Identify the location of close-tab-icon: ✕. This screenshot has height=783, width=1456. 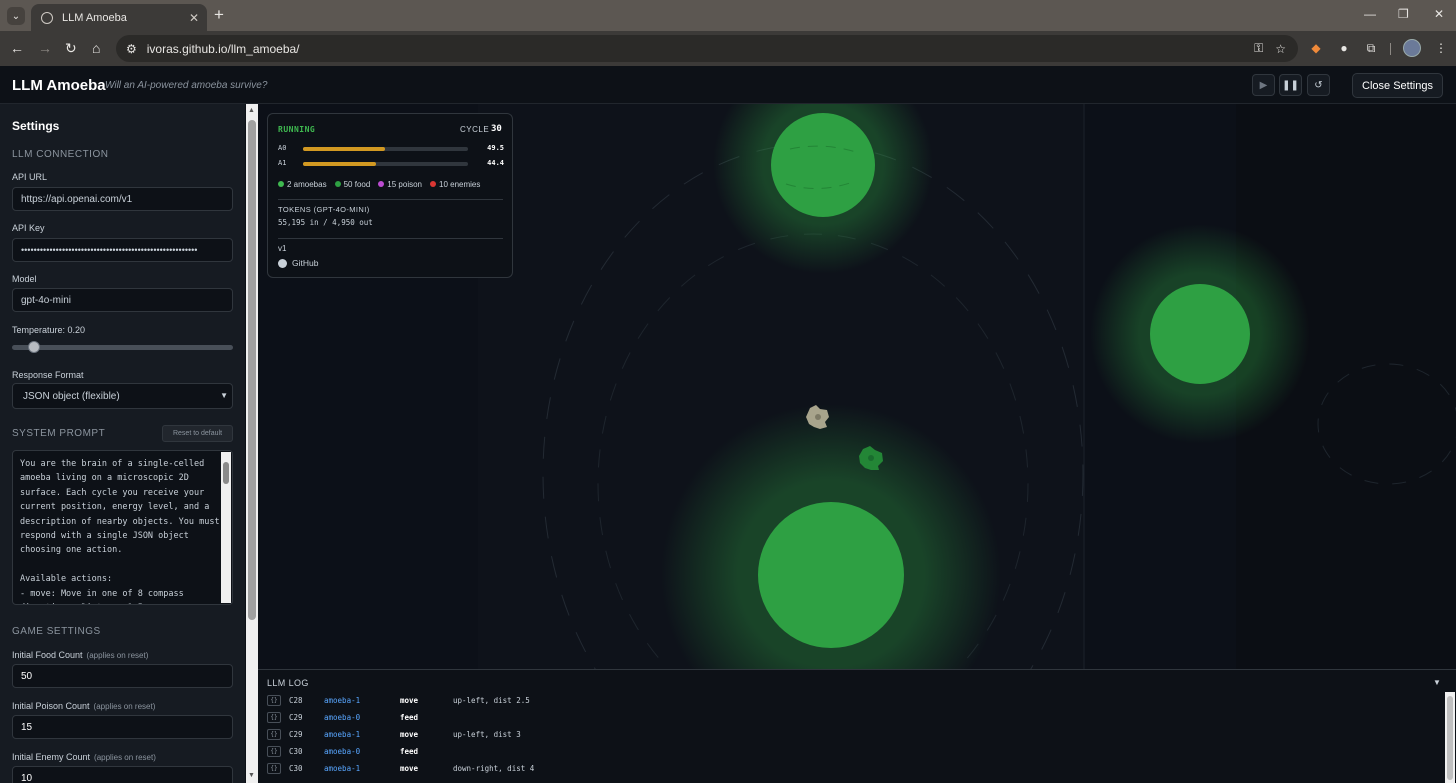
(194, 18).